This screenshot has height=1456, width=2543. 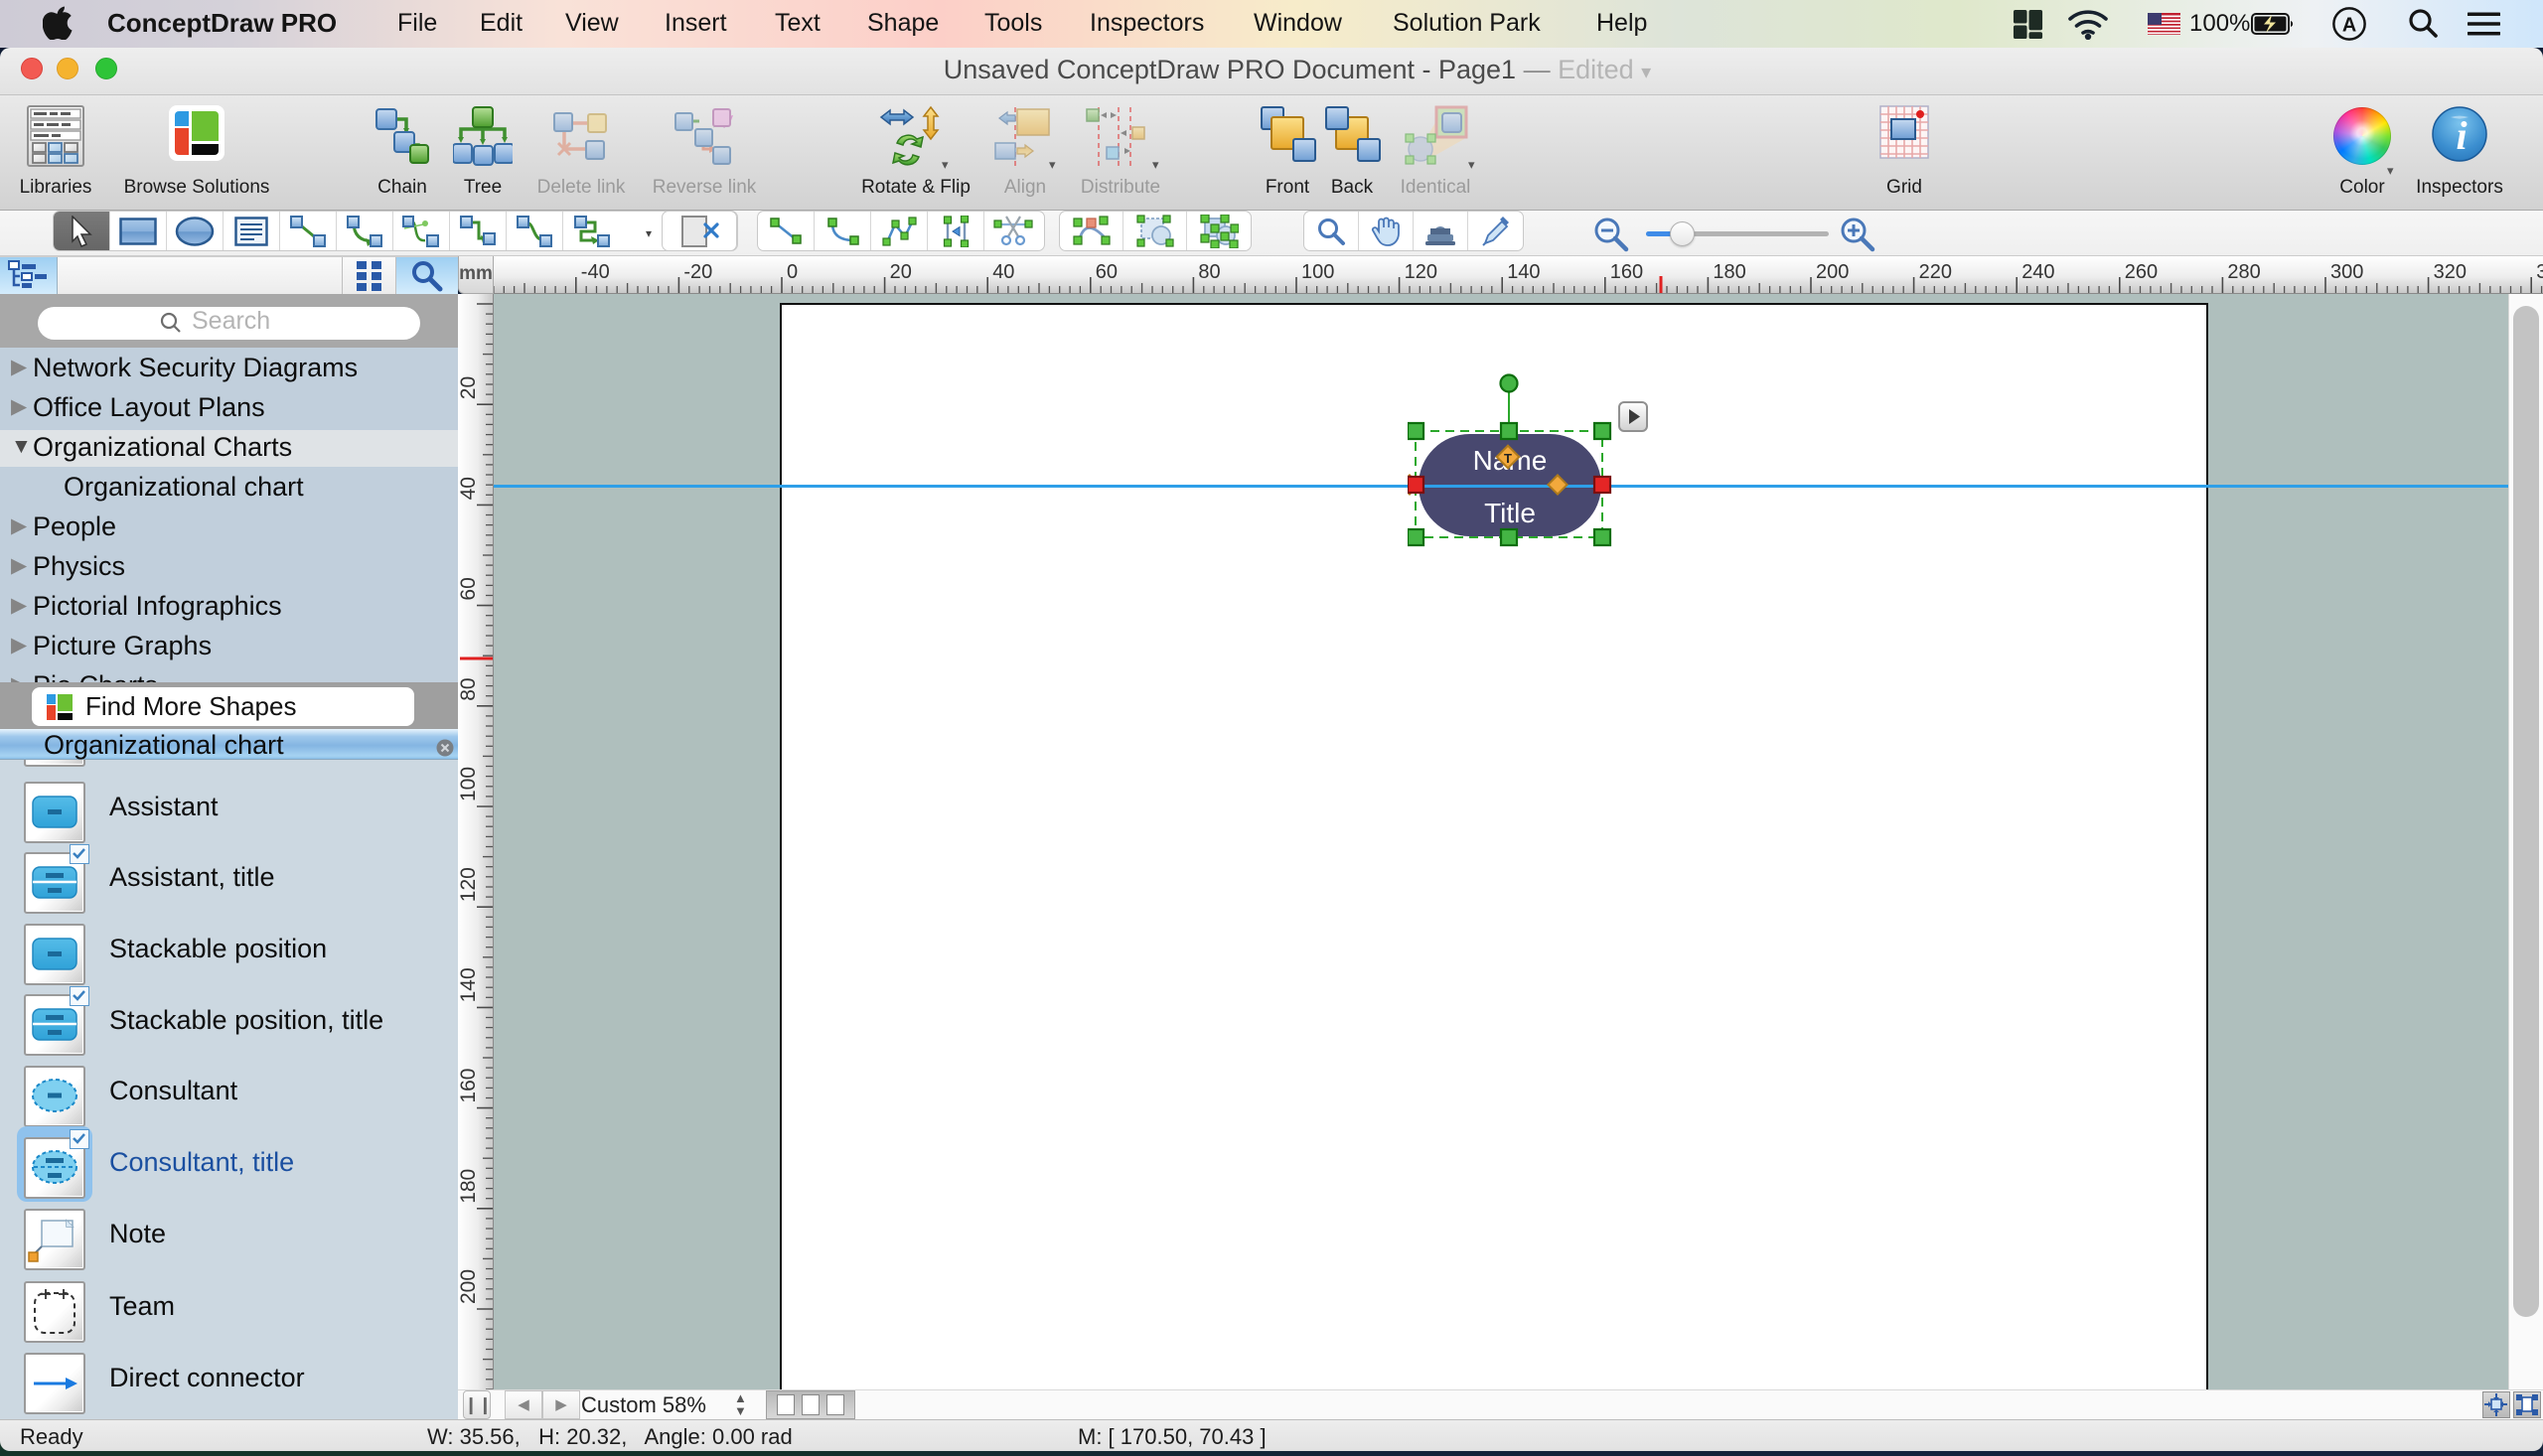 I want to click on svg-text: -40, so click(x=595, y=272).